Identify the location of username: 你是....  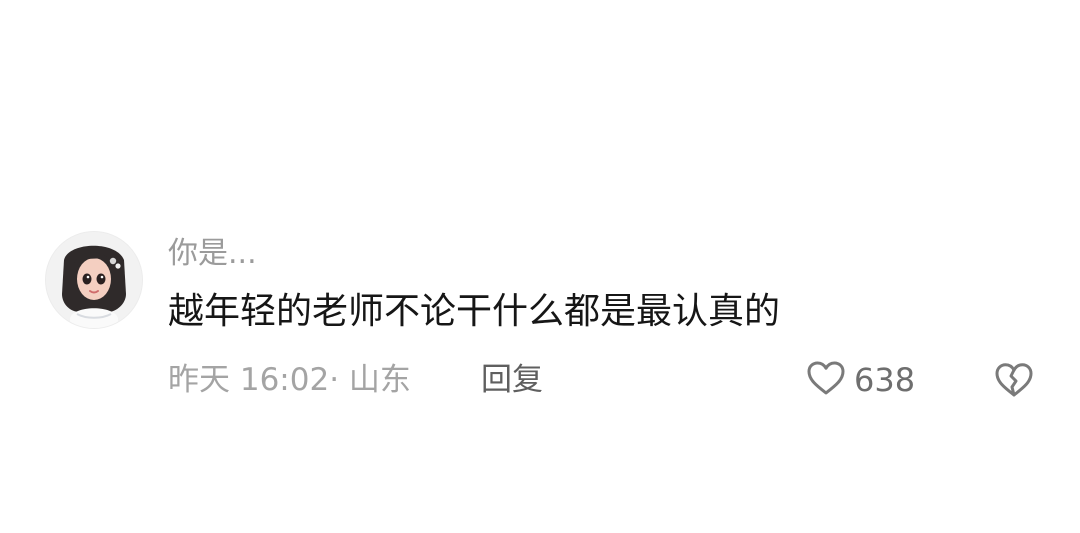
(212, 254).